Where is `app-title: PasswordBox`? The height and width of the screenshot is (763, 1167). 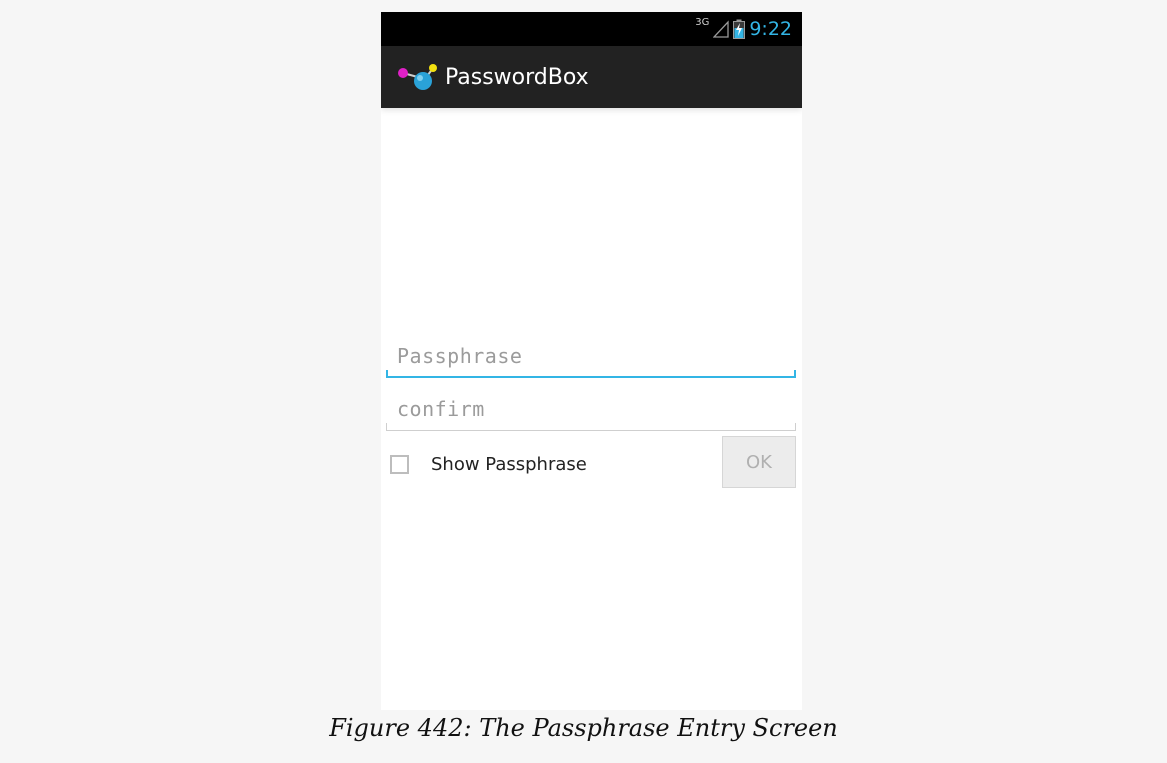
app-title: PasswordBox is located at coordinates (517, 77).